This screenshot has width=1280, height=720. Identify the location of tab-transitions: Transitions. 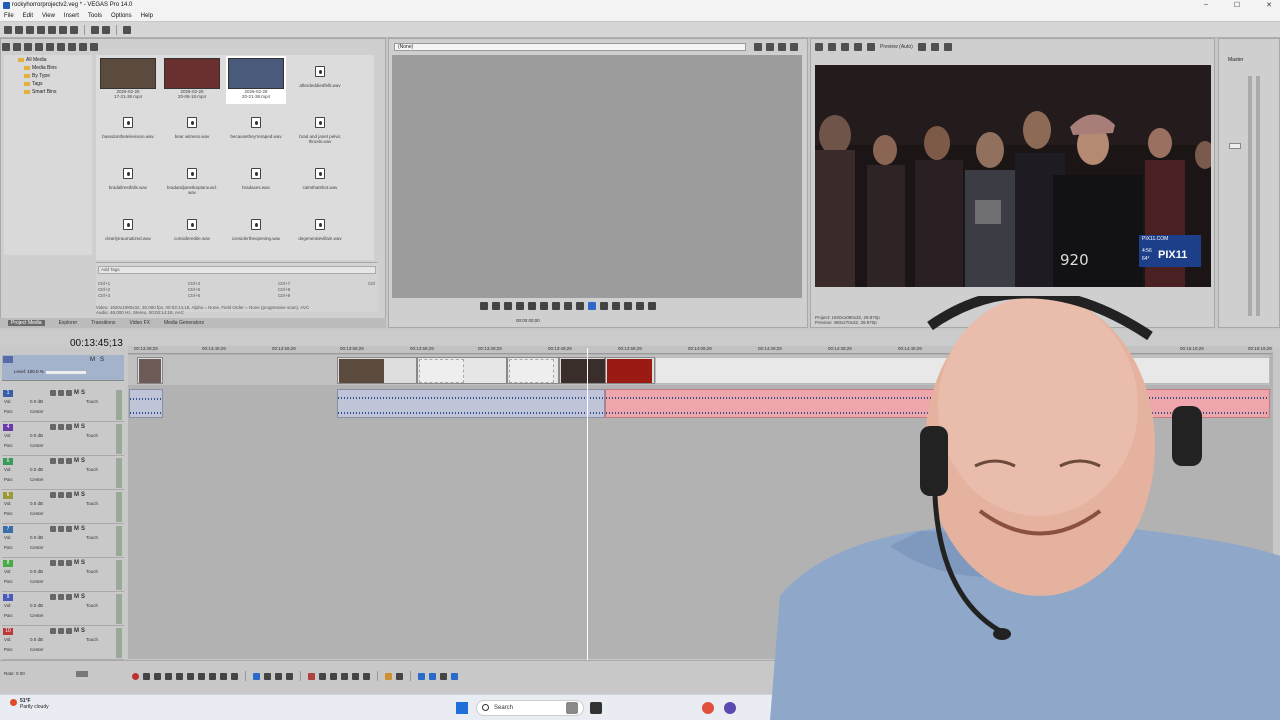
(103, 323).